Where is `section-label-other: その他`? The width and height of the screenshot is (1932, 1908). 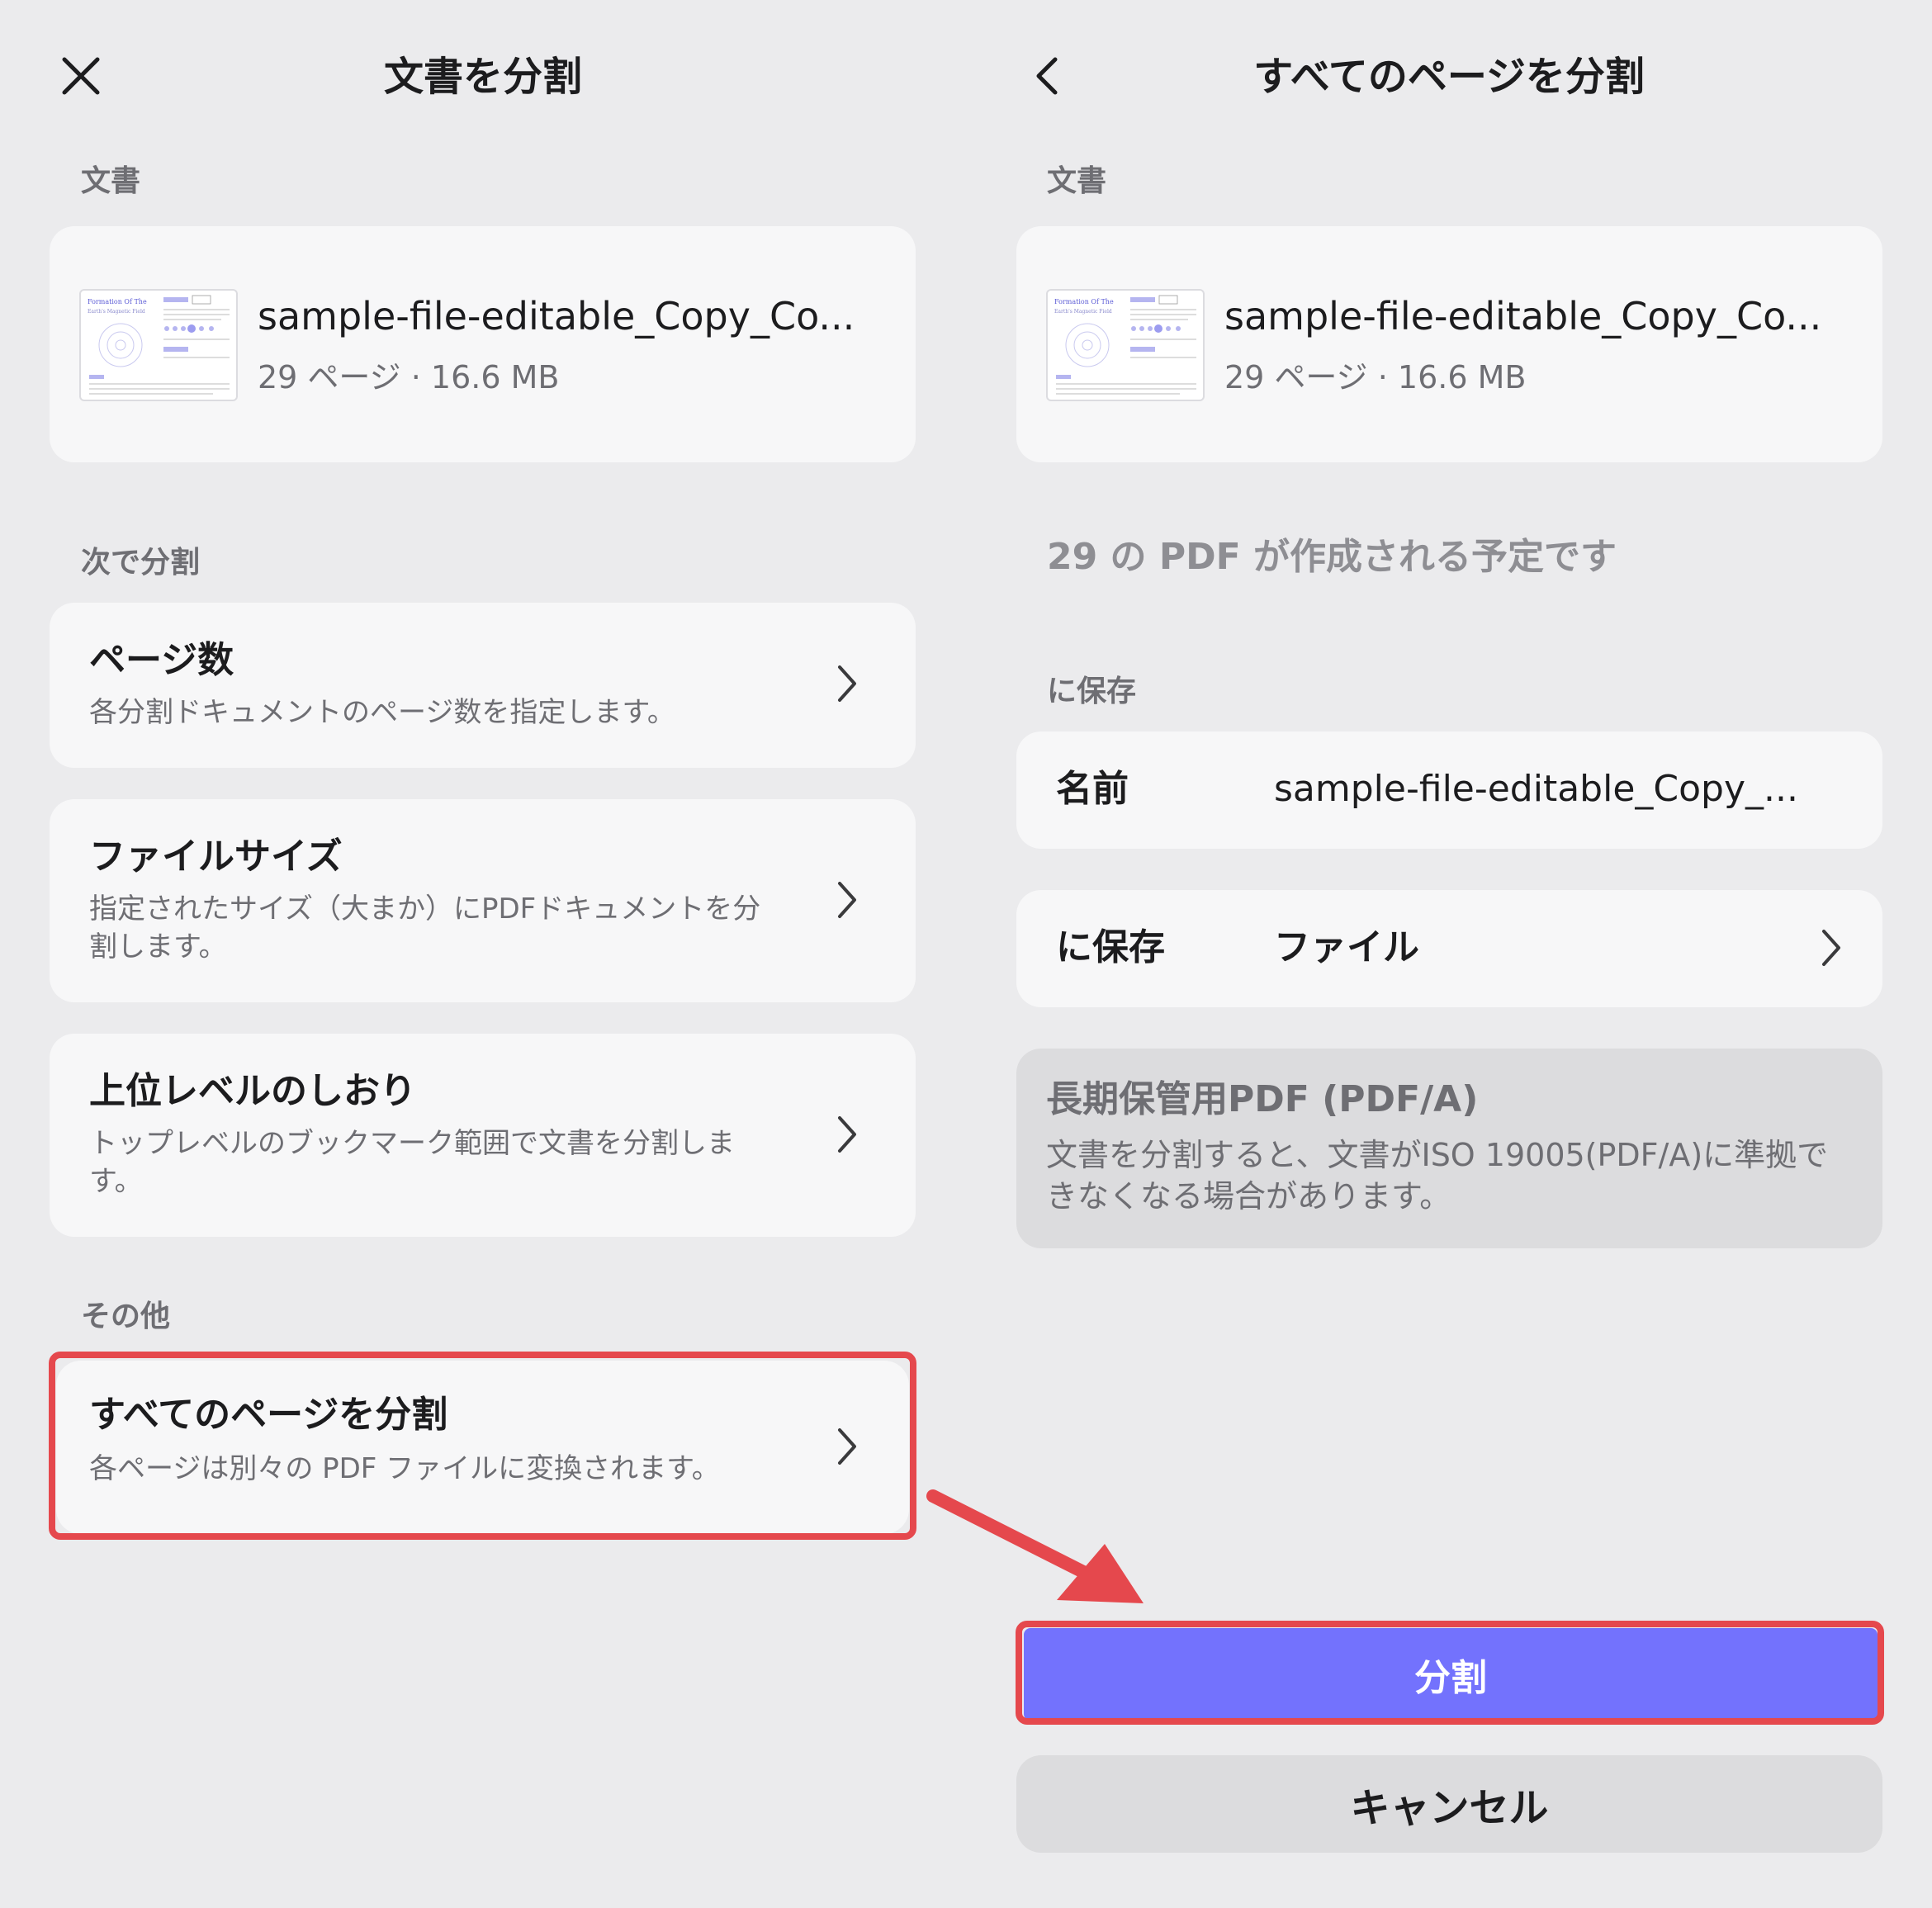
section-label-other: その他 is located at coordinates (126, 1317).